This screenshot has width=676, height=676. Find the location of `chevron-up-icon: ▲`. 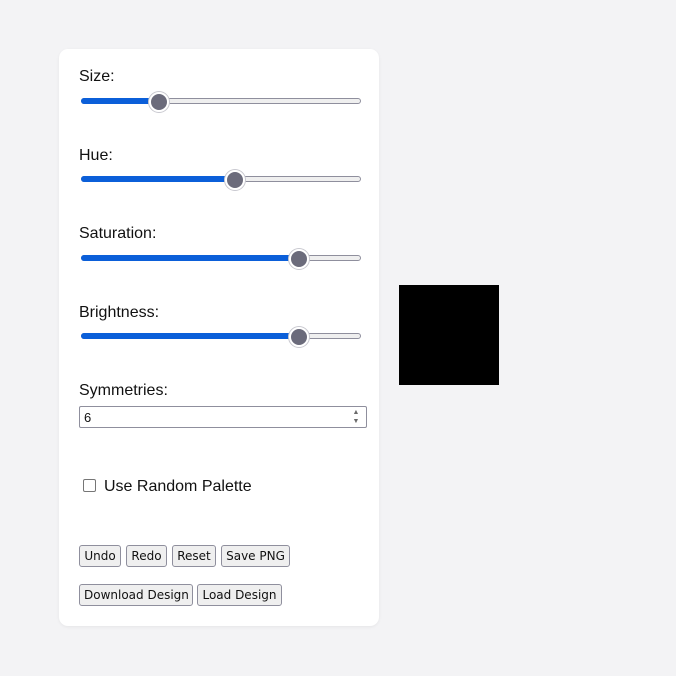

chevron-up-icon: ▲ is located at coordinates (356, 412).